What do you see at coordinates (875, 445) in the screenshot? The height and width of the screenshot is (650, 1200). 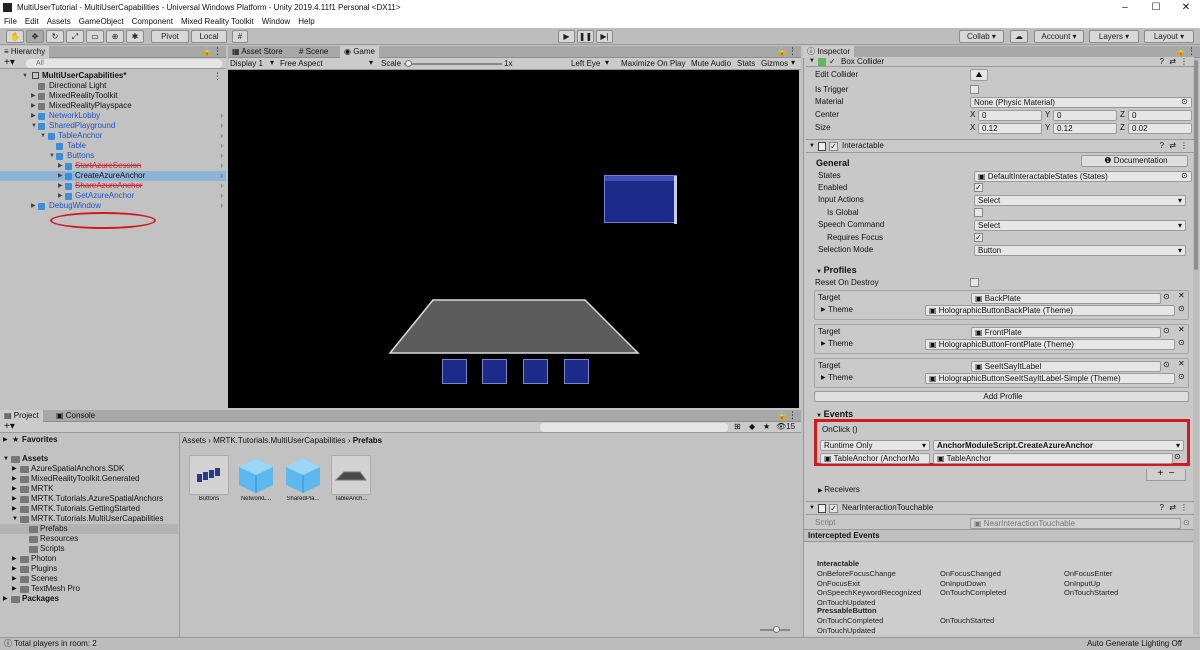 I see `runtime-mode-dropdown: Runtime Only` at bounding box center [875, 445].